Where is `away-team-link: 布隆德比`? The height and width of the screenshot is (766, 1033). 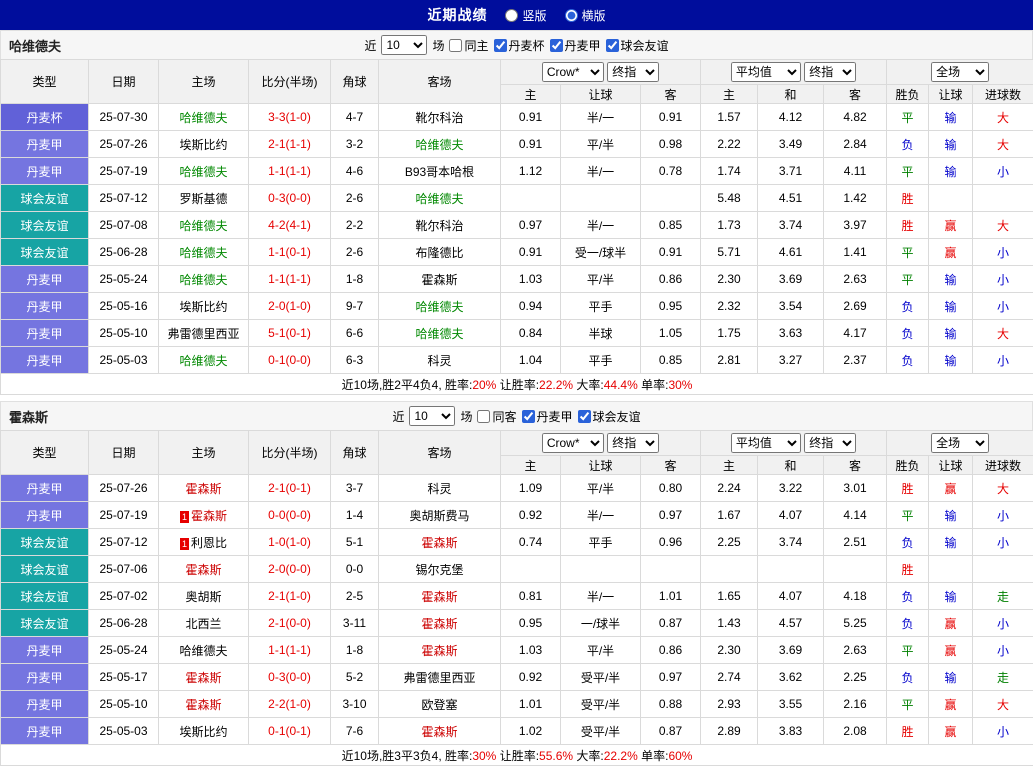
away-team-link: 布隆德比 is located at coordinates (439, 253).